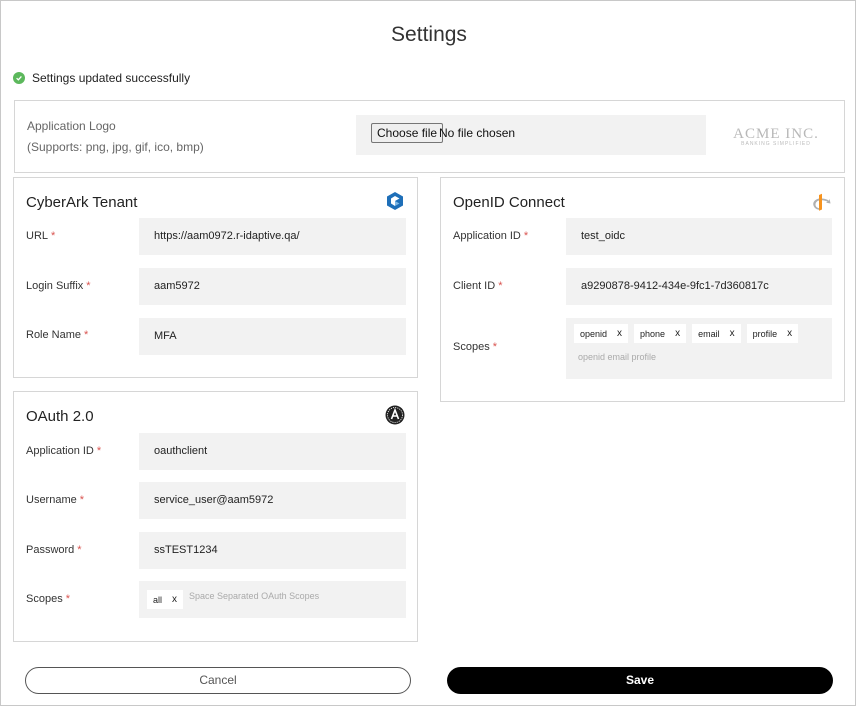 The height and width of the screenshot is (706, 856). I want to click on scope-chip-profile: profile x, so click(772, 333).